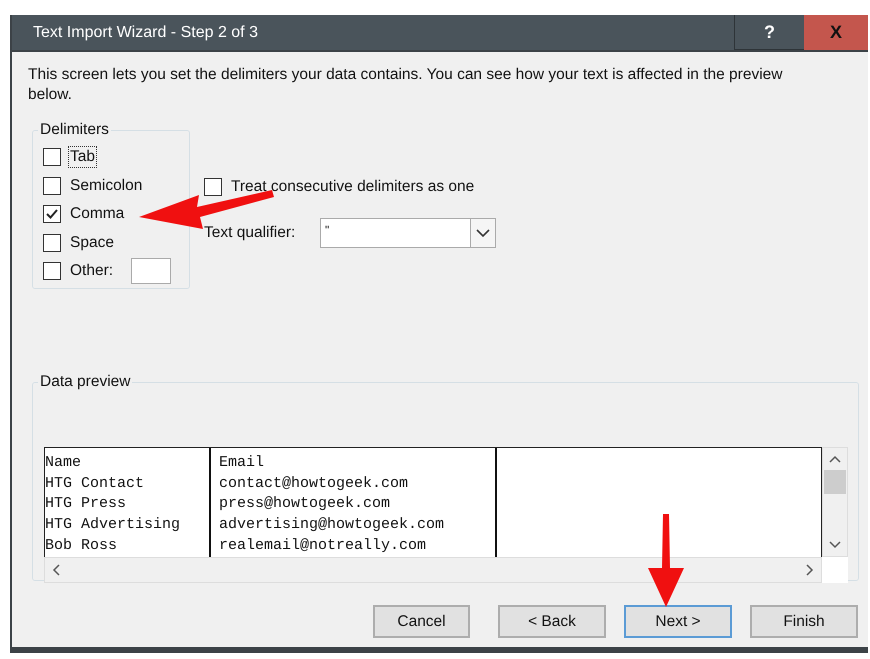 The height and width of the screenshot is (659, 870). Describe the element at coordinates (151, 271) in the screenshot. I see `other-input-field` at that location.